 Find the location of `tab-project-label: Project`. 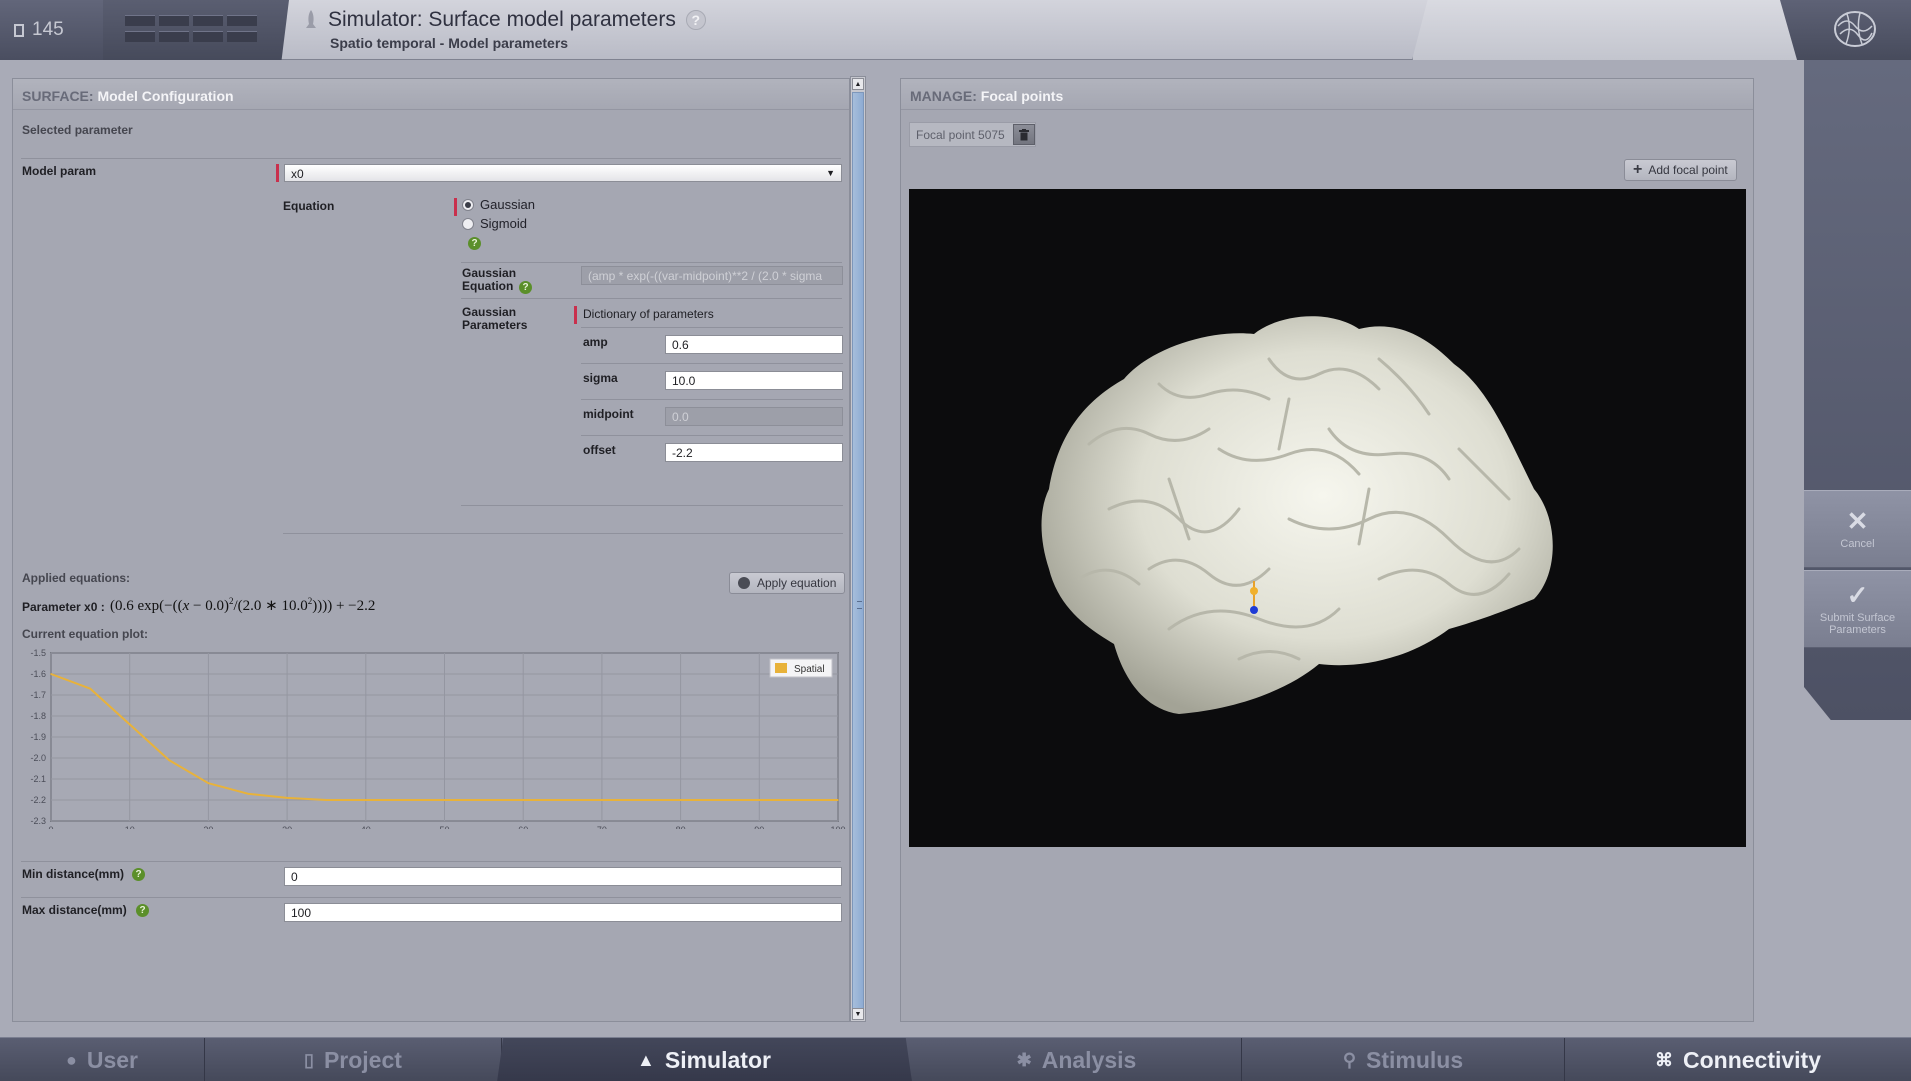

tab-project-label: Project is located at coordinates (362, 1059).